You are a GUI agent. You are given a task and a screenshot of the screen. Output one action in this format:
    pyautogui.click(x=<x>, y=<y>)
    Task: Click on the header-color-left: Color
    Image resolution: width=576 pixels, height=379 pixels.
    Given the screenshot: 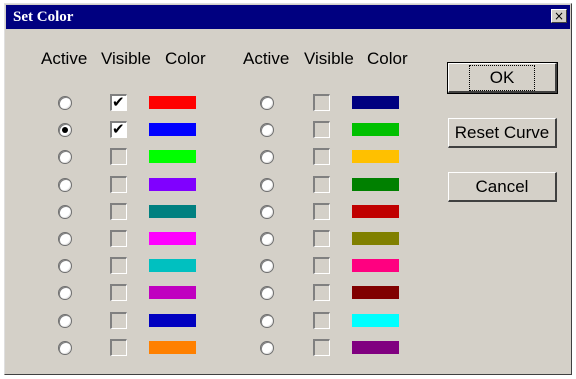 What is the action you would take?
    pyautogui.click(x=185, y=58)
    